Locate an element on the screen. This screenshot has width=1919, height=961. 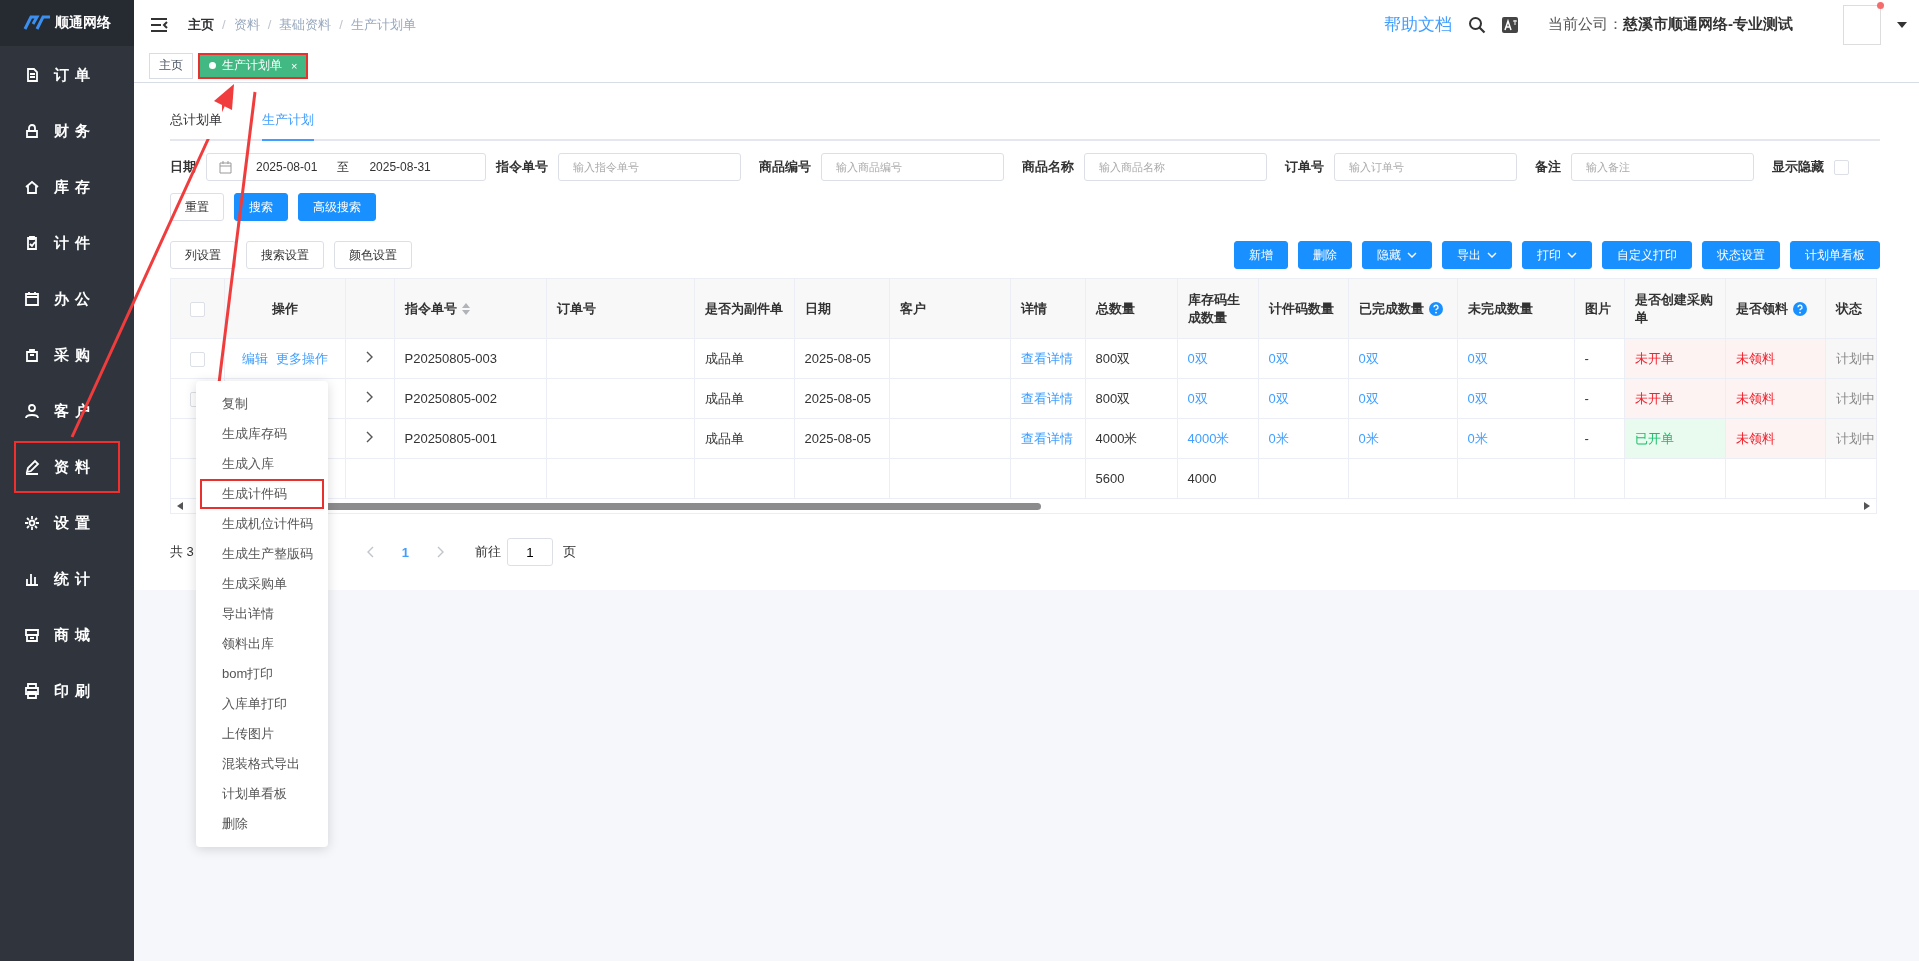
menu-item: 删除 is located at coordinates (262, 824).